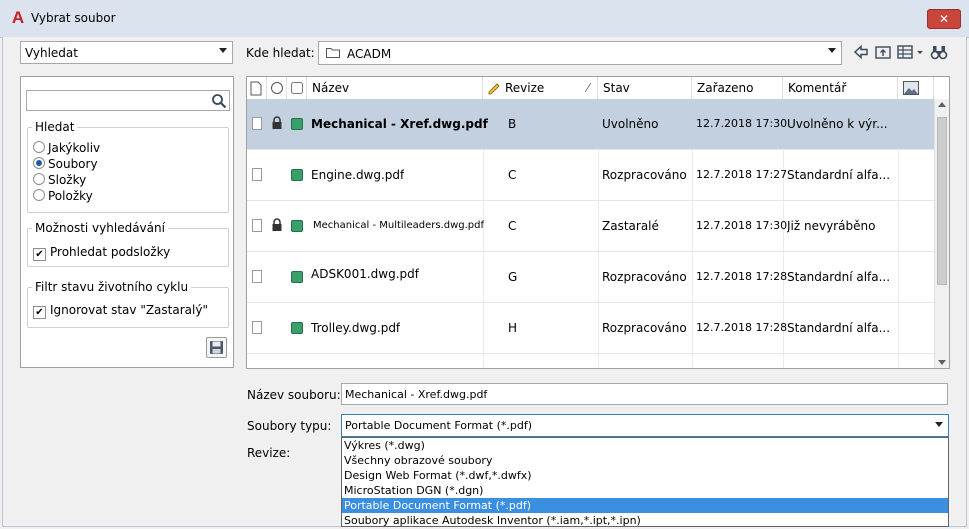  Describe the element at coordinates (494, 89) in the screenshot. I see `pencil-icon` at that location.